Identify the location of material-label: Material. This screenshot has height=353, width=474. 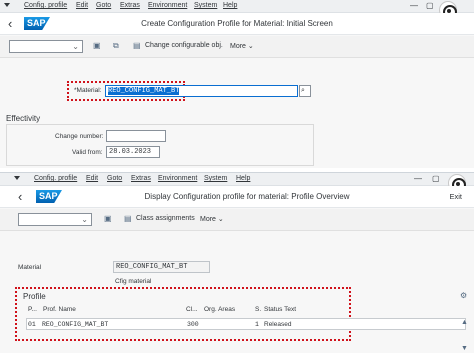
(30, 267).